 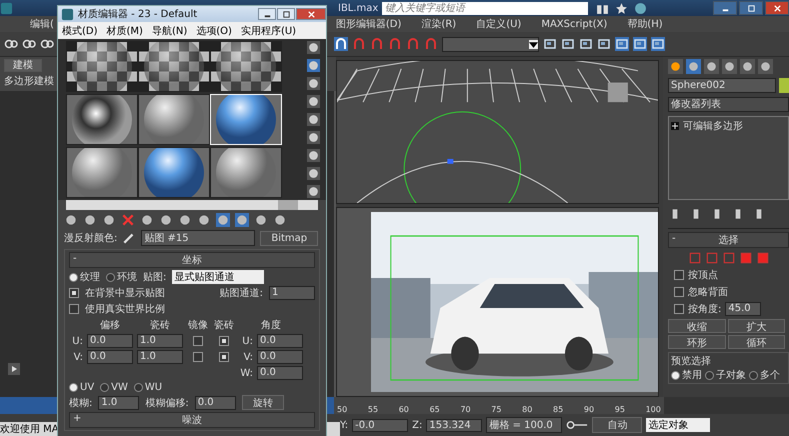 What do you see at coordinates (640, 8) in the screenshot?
I see `help-icon` at bounding box center [640, 8].